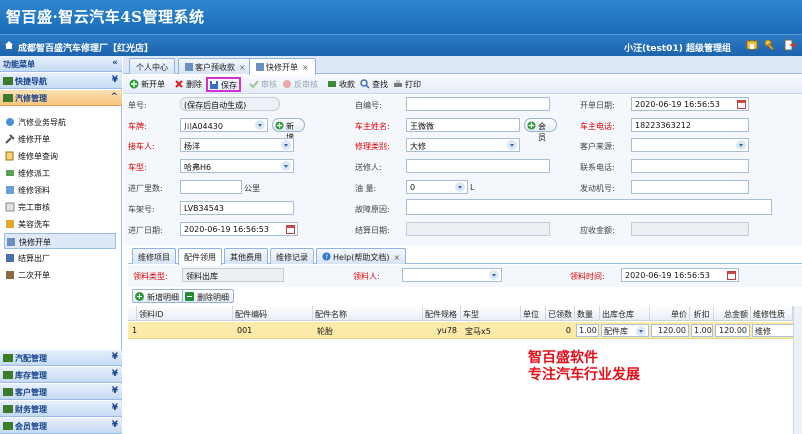 This screenshot has height=434, width=802. Describe the element at coordinates (361, 256) in the screenshot. I see `tab-help-docs: ? Help(帮助文档) ×` at that location.